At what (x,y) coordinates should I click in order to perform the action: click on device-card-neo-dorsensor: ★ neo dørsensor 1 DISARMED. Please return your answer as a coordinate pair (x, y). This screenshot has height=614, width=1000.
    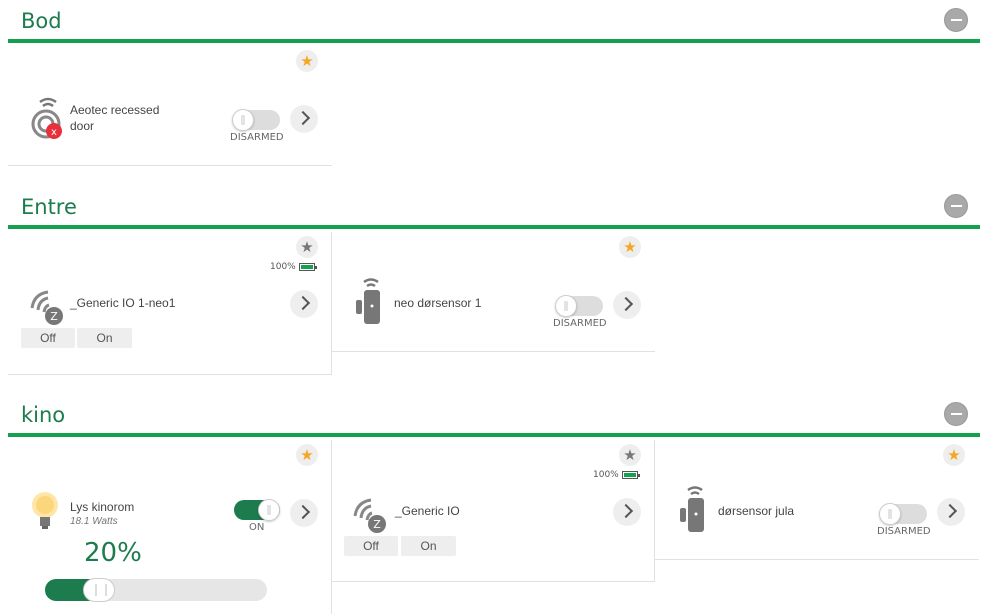
    Looking at the image, I should click on (493, 292).